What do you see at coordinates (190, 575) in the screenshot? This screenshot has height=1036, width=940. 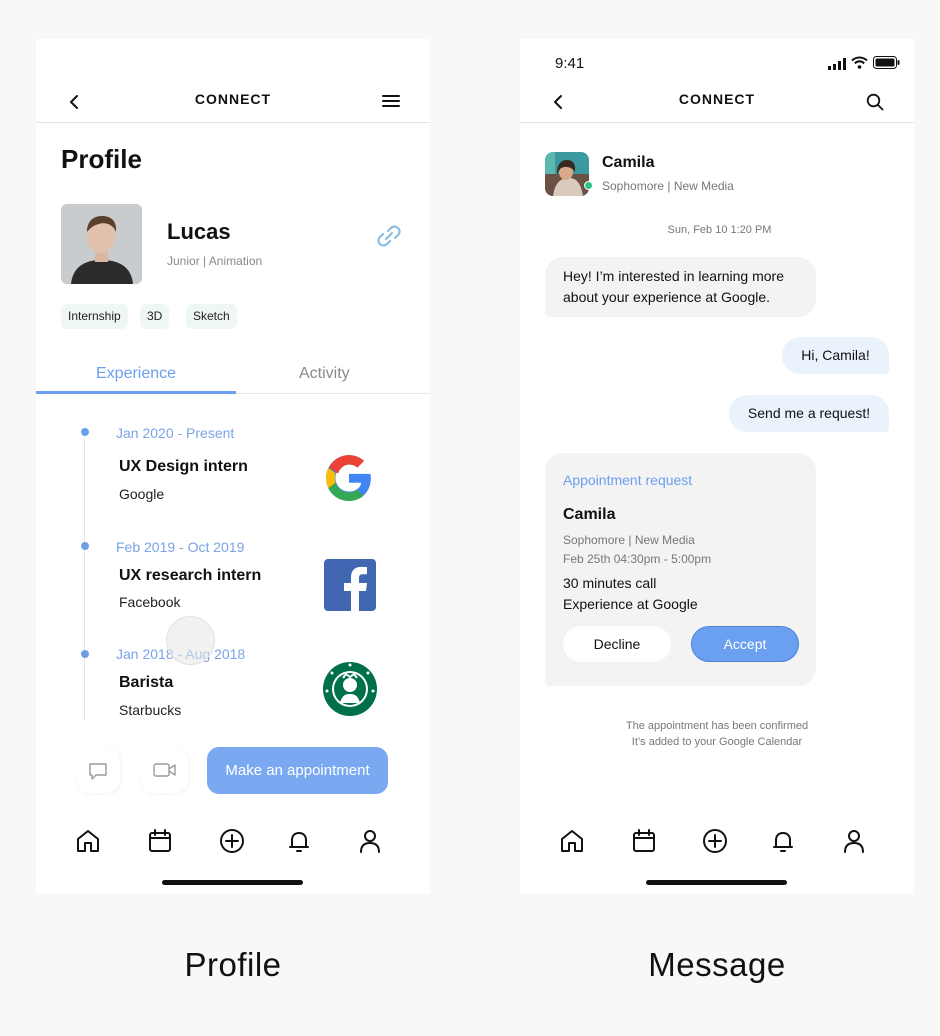 I see `experience-title: UX research intern` at bounding box center [190, 575].